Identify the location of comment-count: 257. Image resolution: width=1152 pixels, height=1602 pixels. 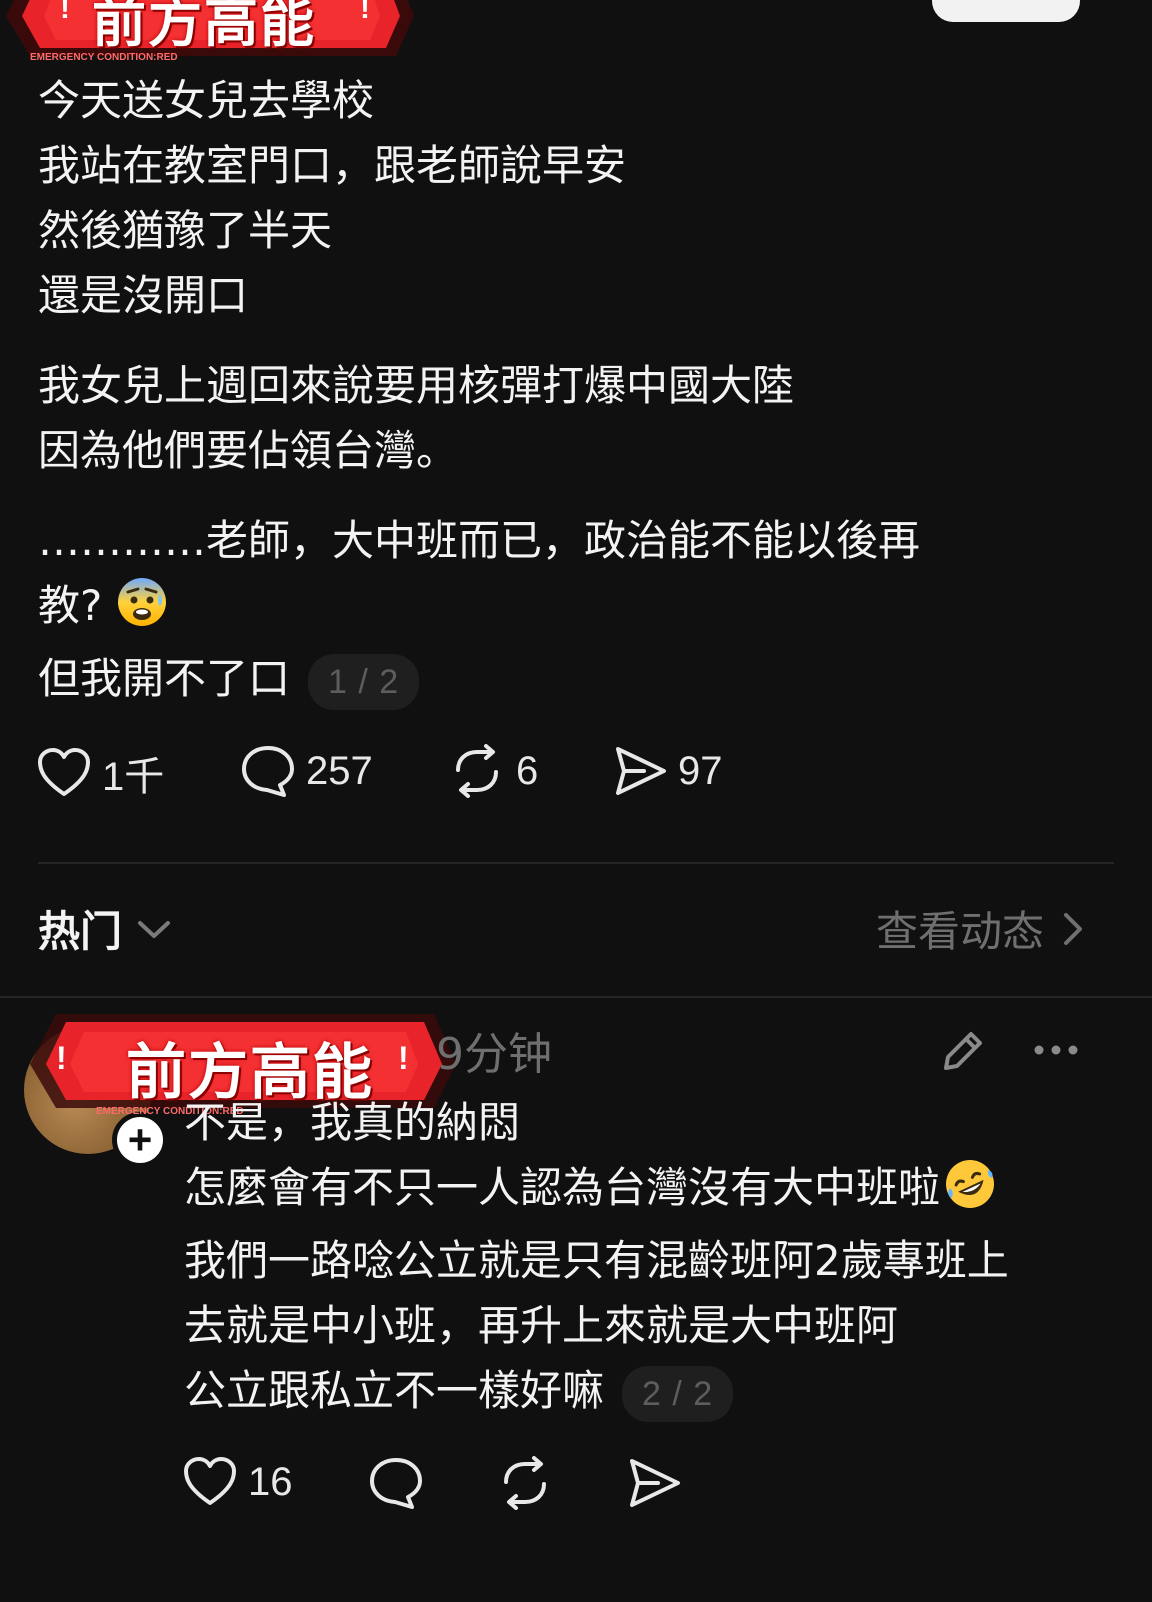
(339, 770).